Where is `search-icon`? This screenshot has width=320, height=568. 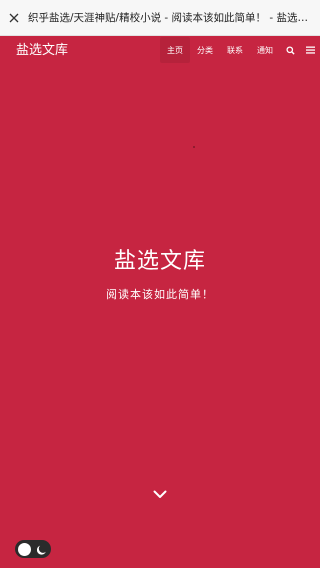
search-icon is located at coordinates (290, 50).